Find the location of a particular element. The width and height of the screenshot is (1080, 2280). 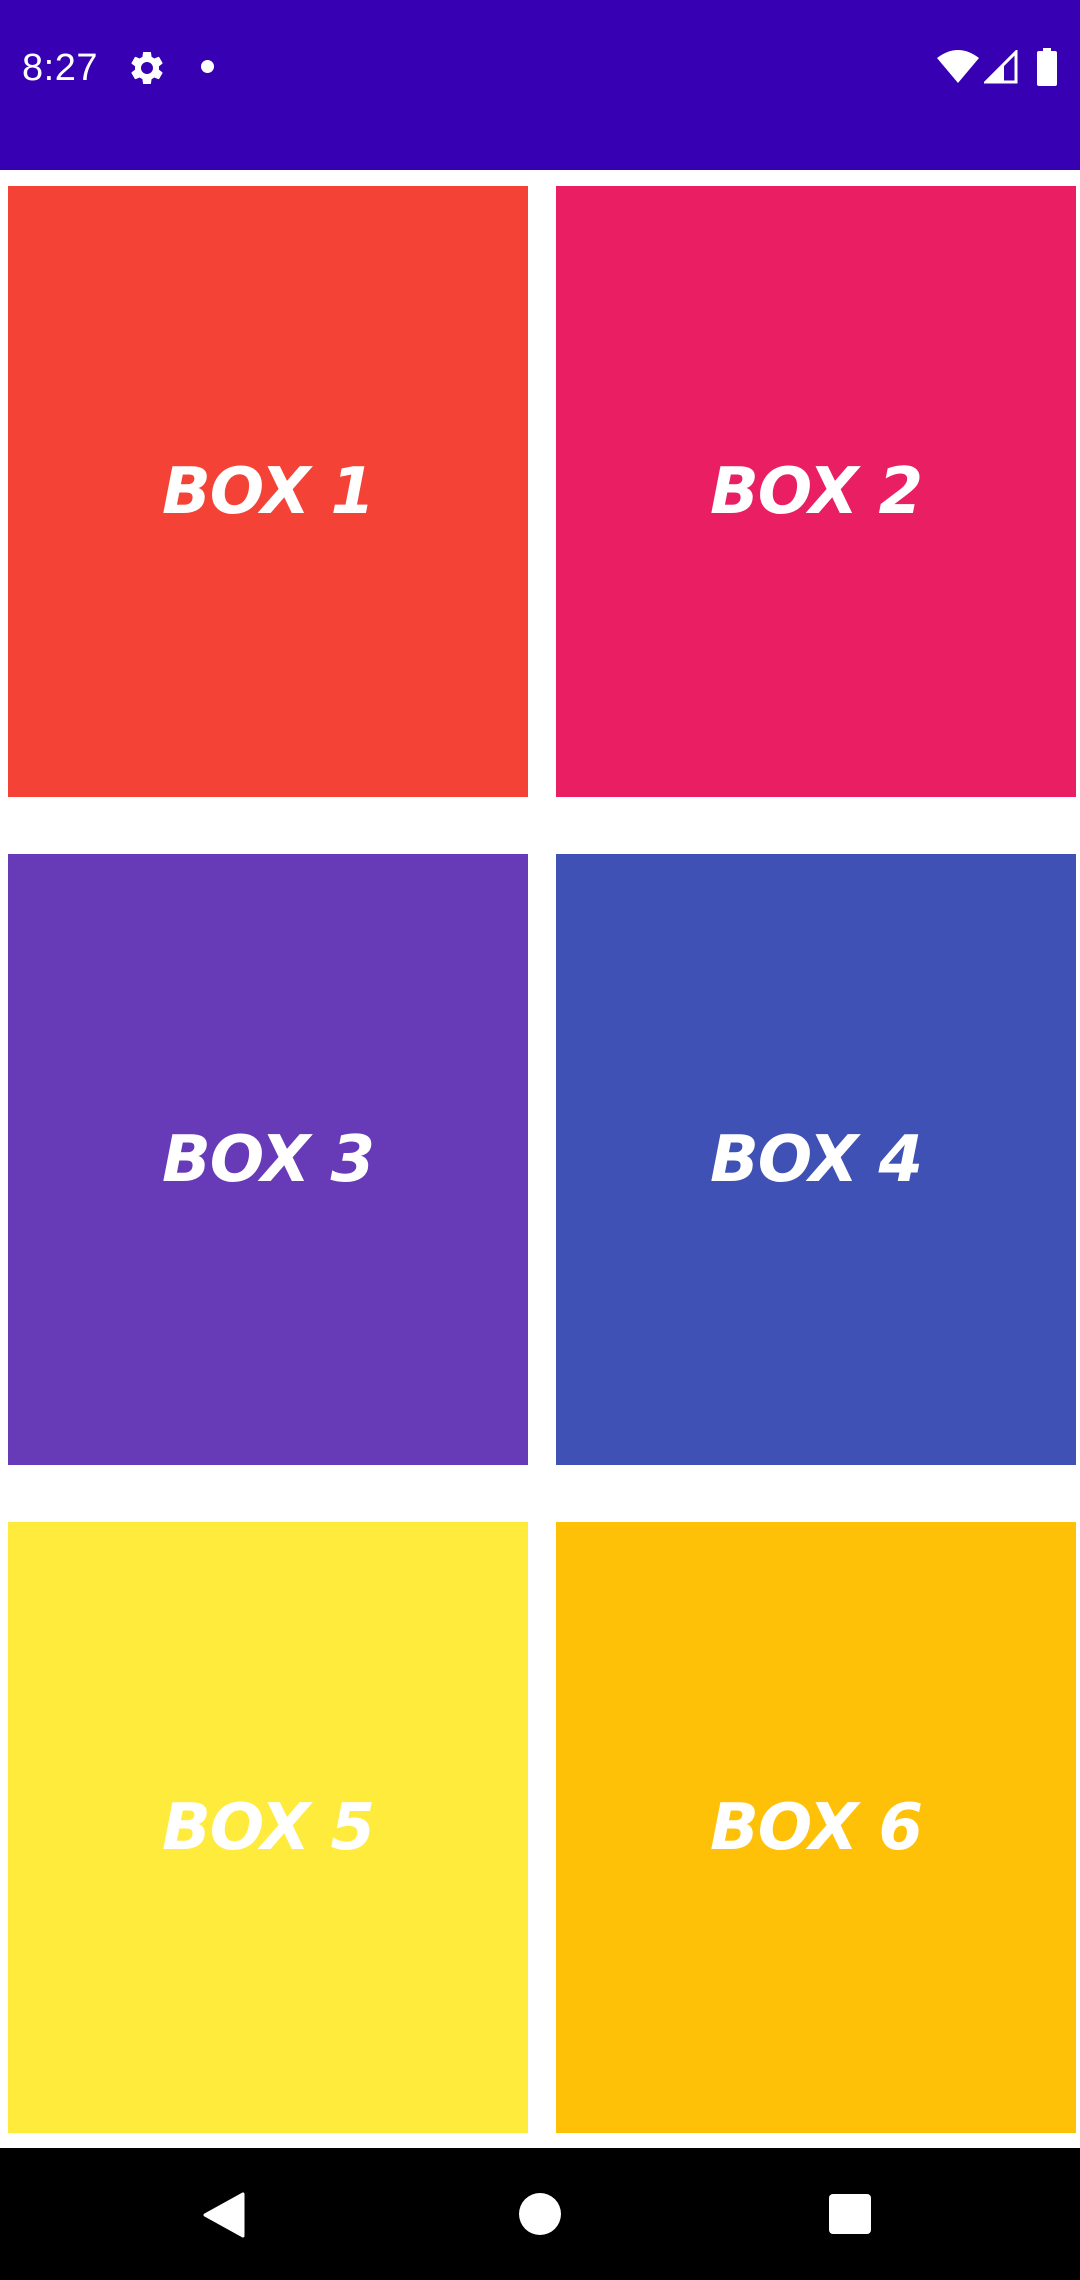

box-1: BOX 1 is located at coordinates (268, 491).